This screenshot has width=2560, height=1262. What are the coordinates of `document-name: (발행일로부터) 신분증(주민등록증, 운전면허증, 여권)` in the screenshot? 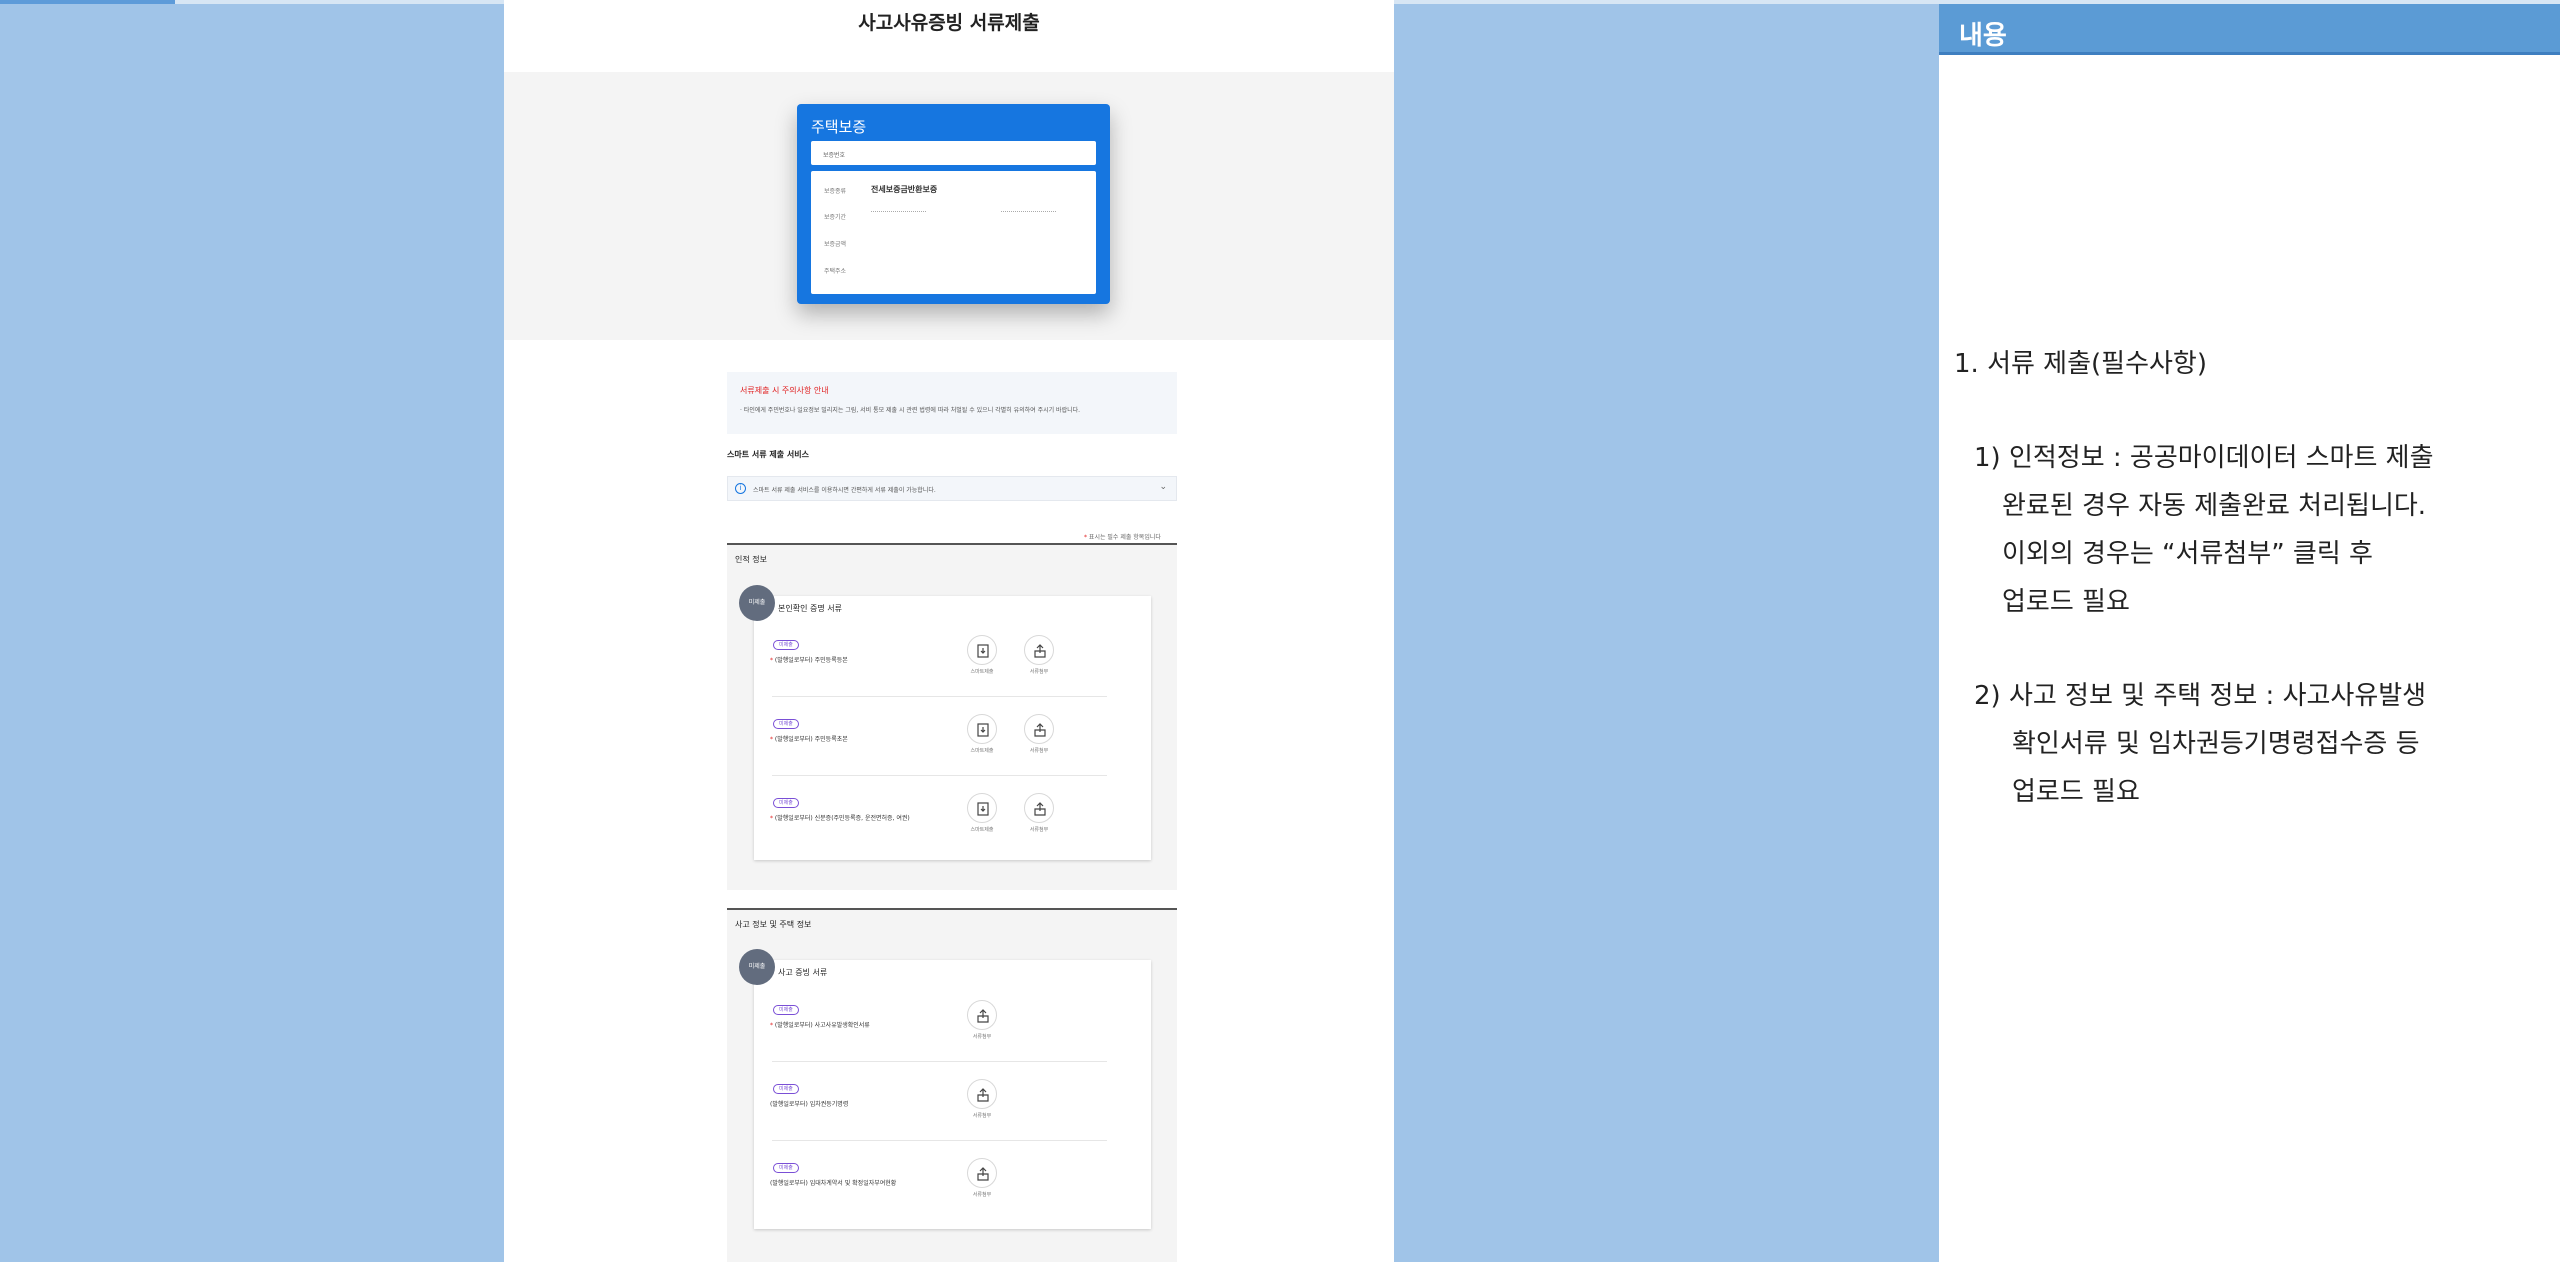 It's located at (842, 818).